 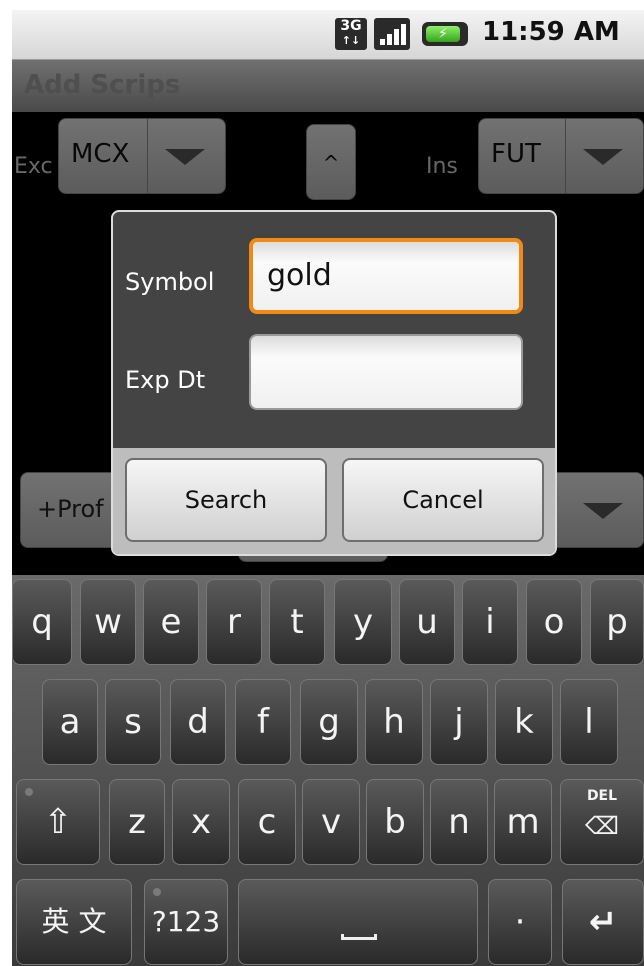 I want to click on exchange-label: Exc, so click(x=33, y=166).